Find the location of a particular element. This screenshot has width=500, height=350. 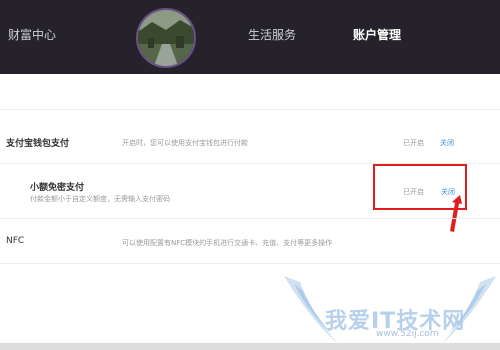

avatar is located at coordinates (166, 38).